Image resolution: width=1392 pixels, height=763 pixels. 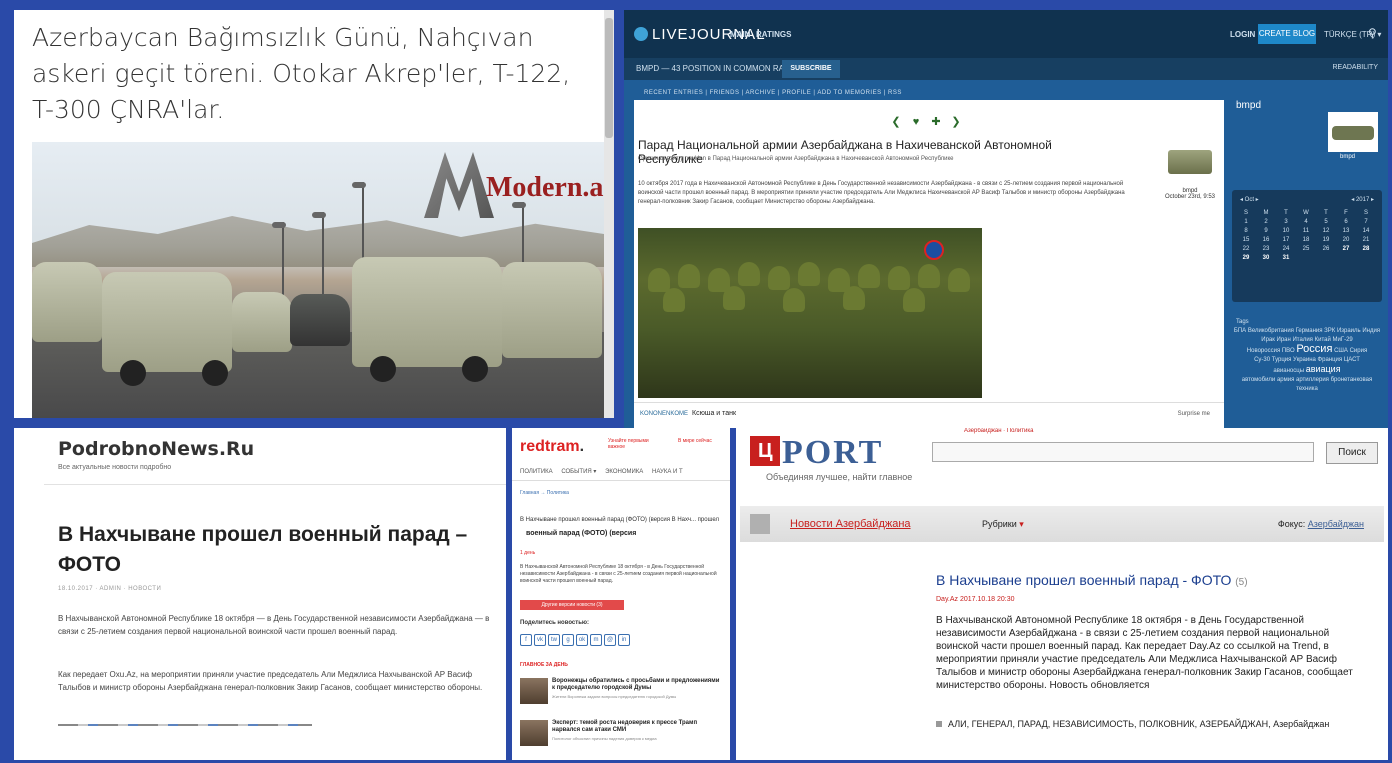 I want to click on subscribe-button: SUBSCRIBE, so click(x=811, y=69).